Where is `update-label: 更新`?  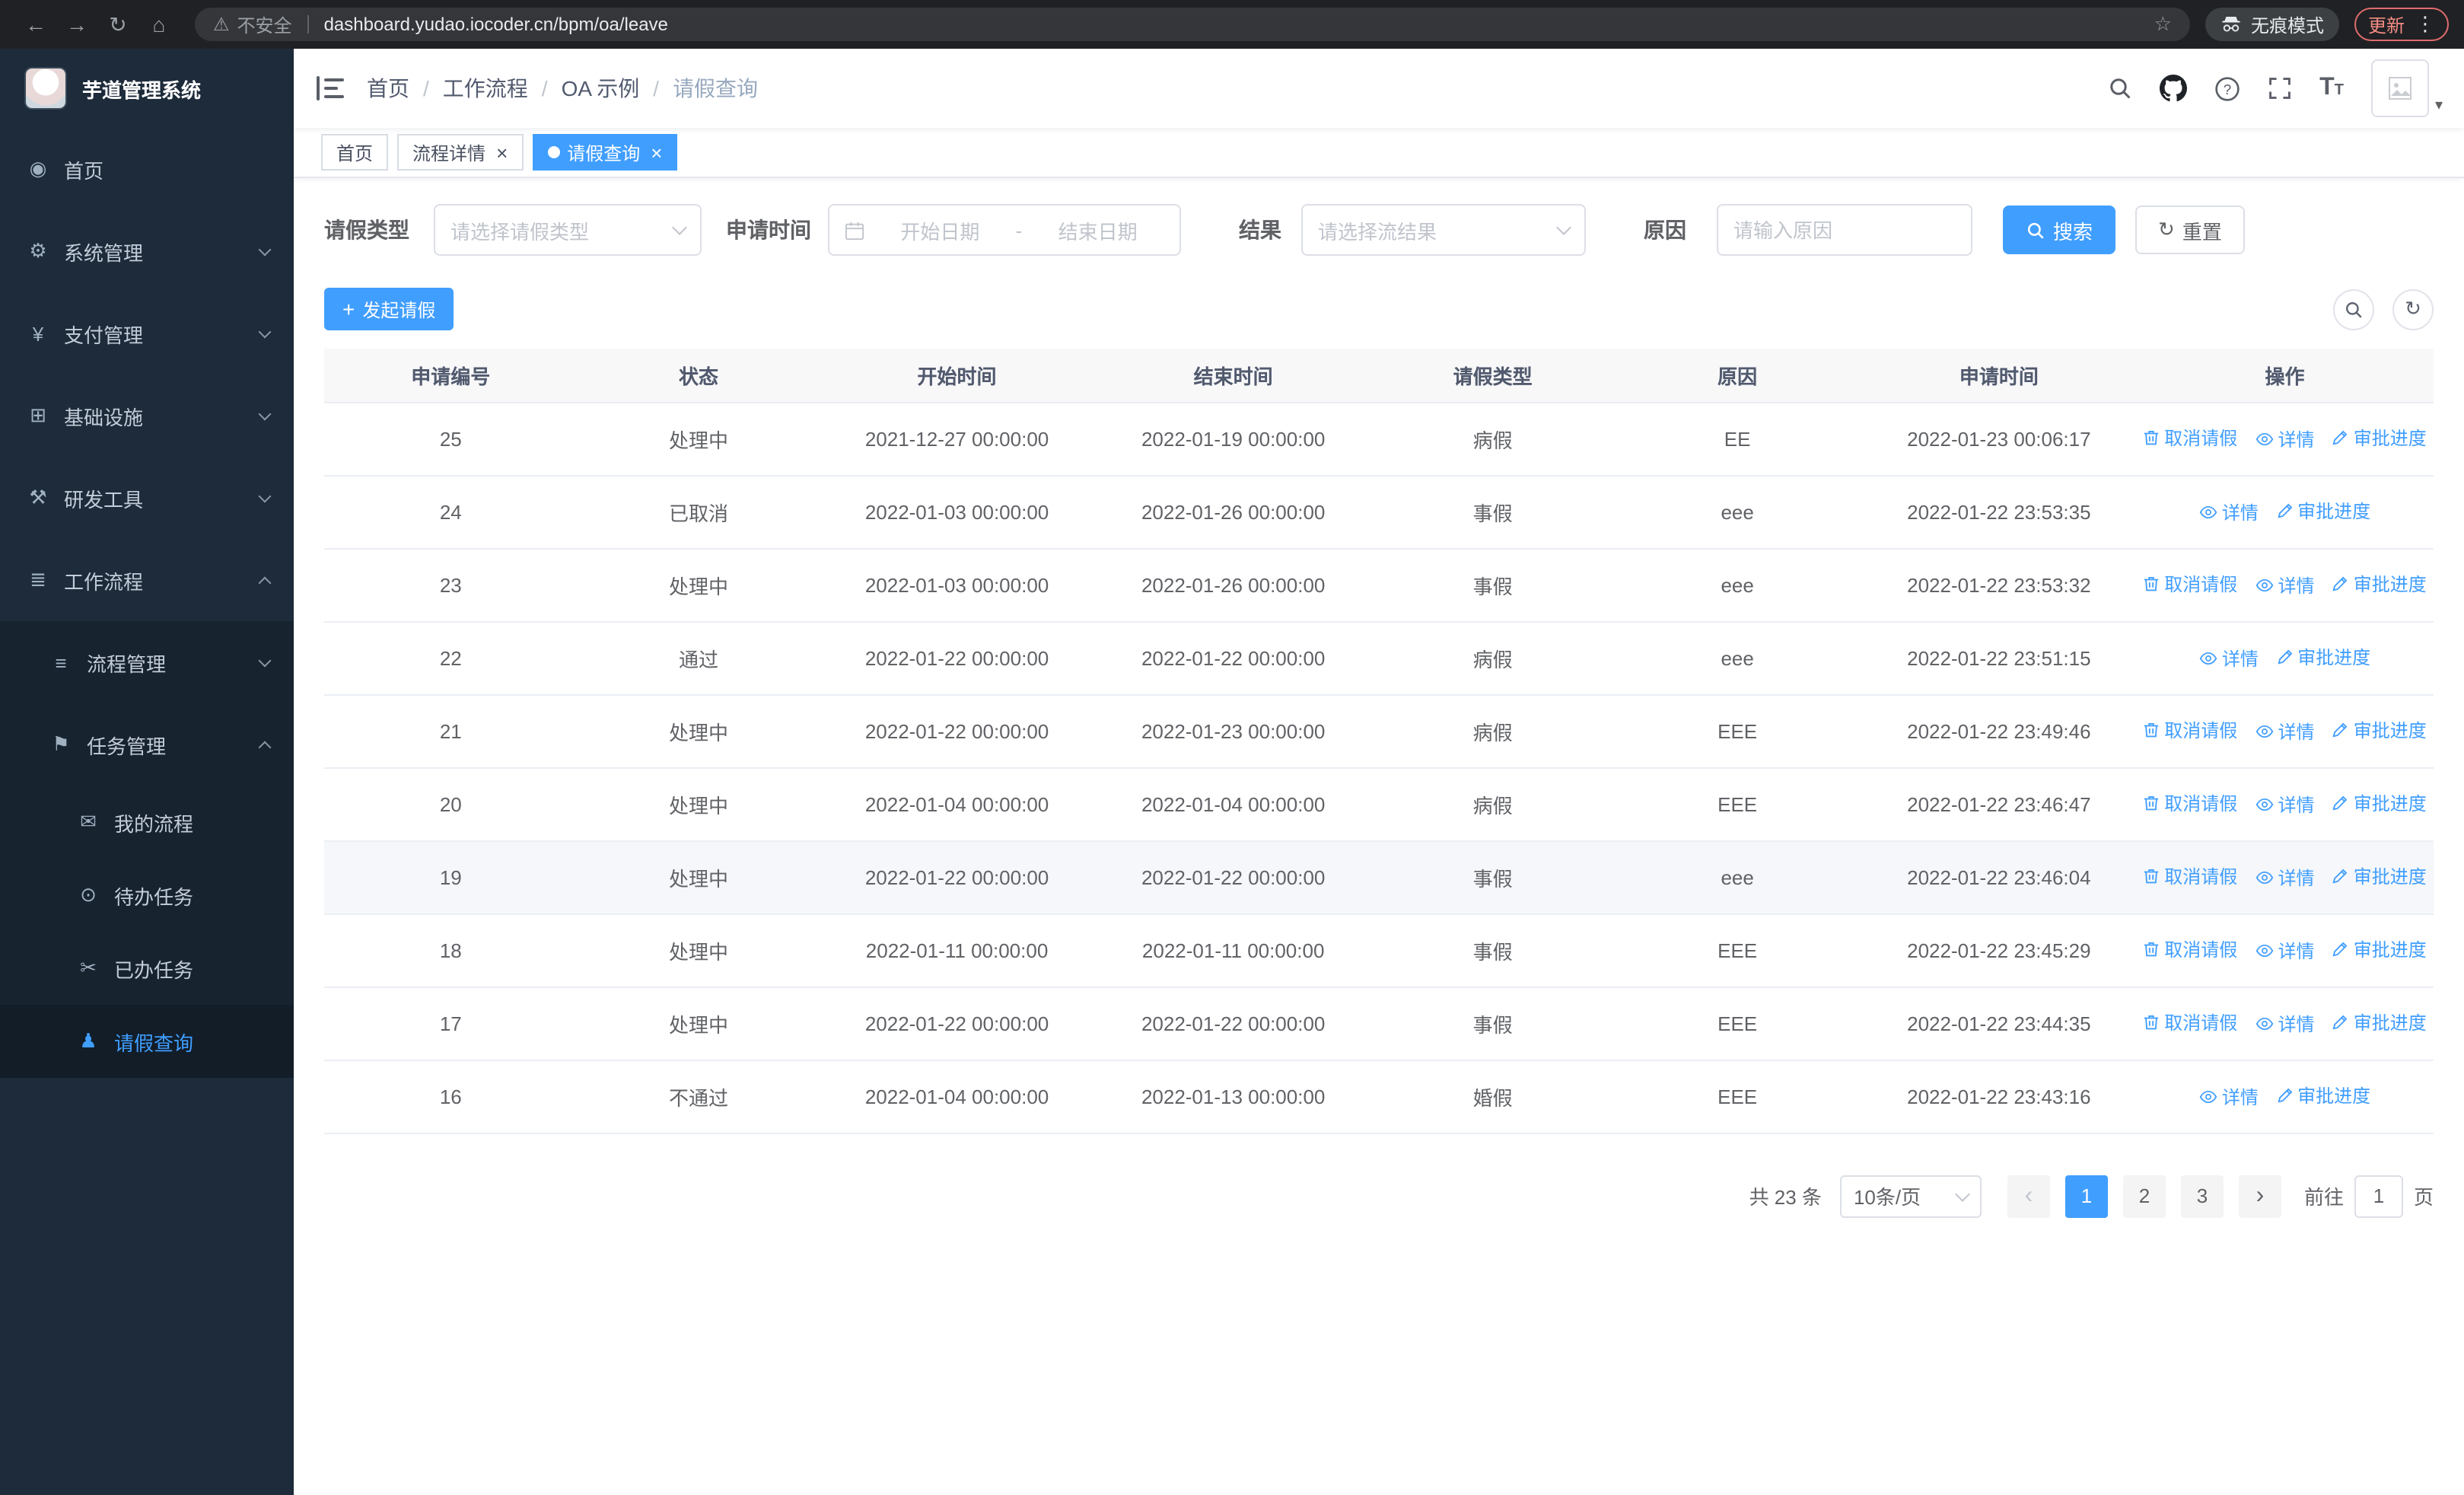 update-label: 更新 is located at coordinates (2386, 24).